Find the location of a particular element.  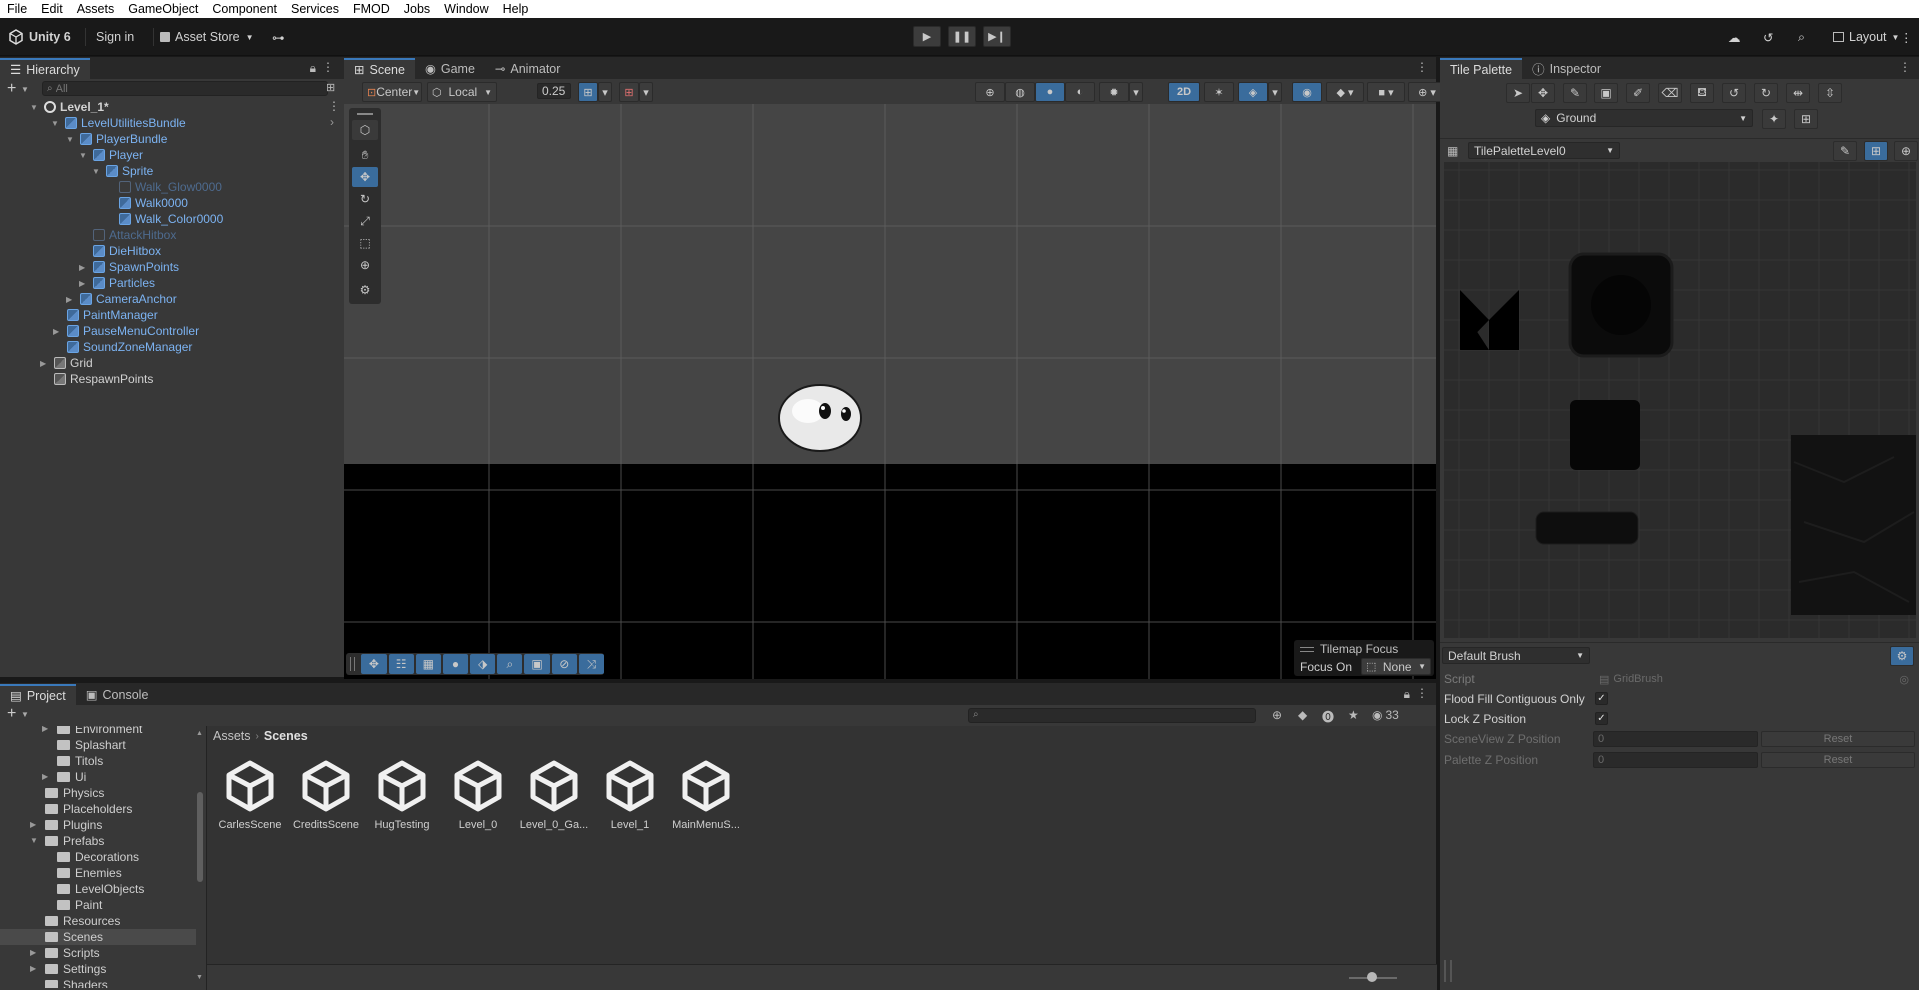

debug-draw-icon: ✹ is located at coordinates (1114, 92).